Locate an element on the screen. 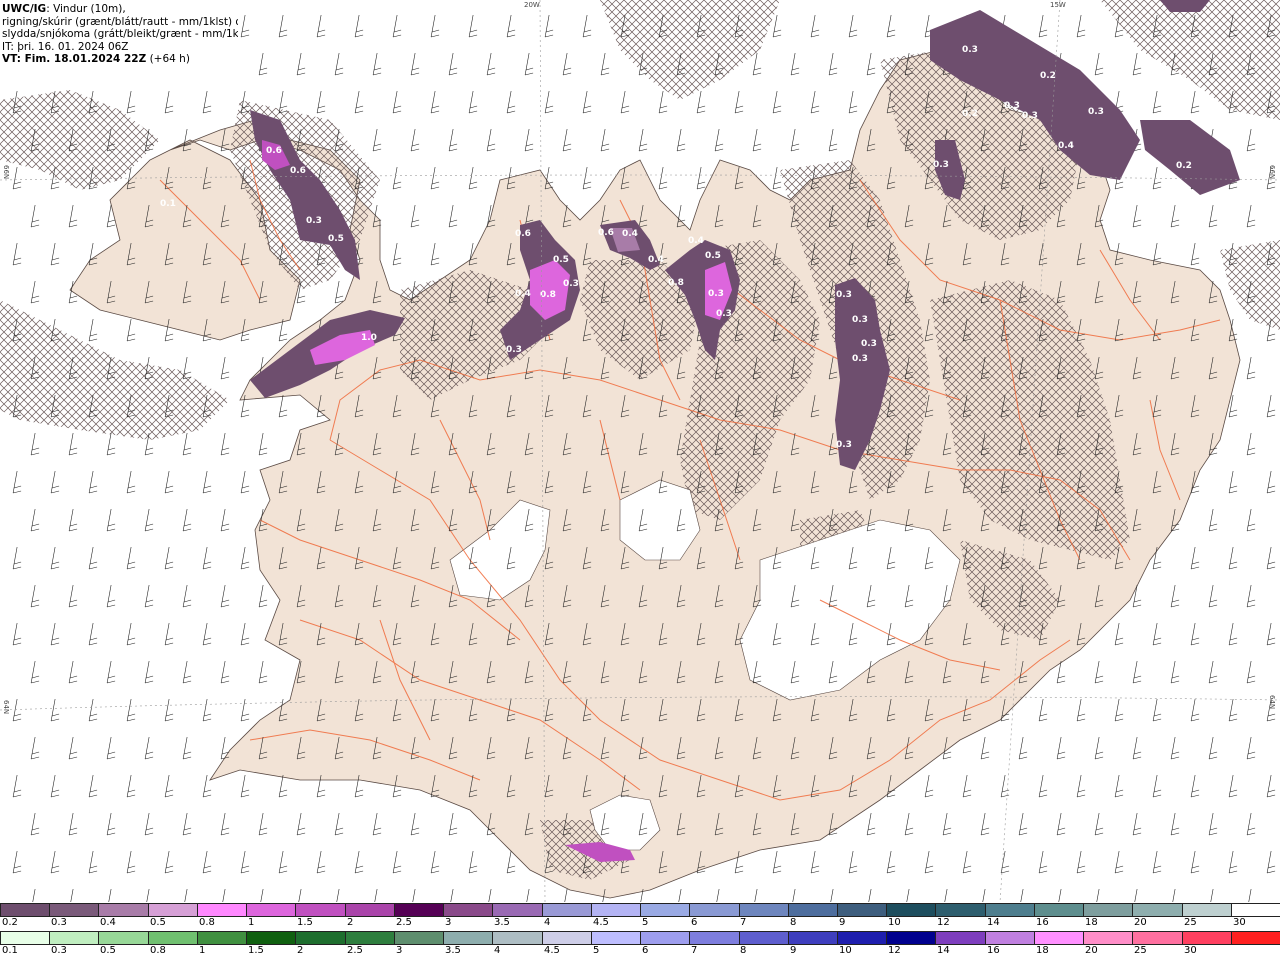 The height and width of the screenshot is (960, 1280). scale-label: 30 is located at coordinates (1239, 922).